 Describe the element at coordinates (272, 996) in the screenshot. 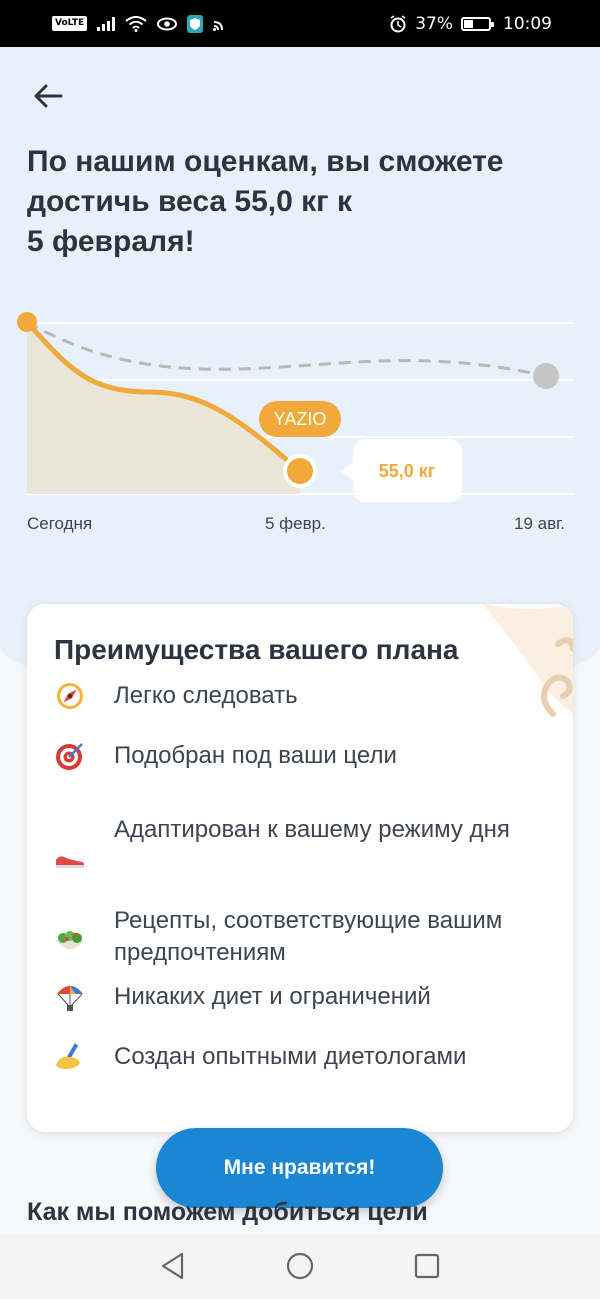

I see `benefit-text: Никаких диет и ограничений` at that location.